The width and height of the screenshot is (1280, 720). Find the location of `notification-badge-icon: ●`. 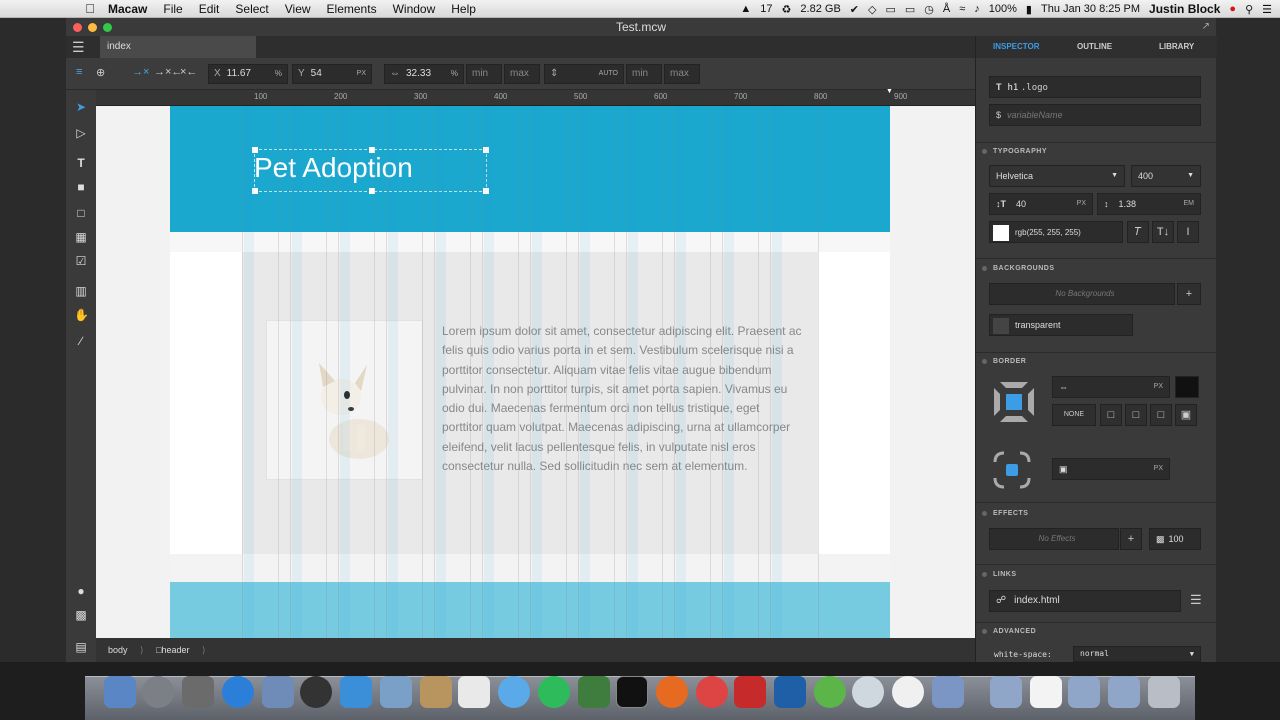

notification-badge-icon: ● is located at coordinates (1232, 9).